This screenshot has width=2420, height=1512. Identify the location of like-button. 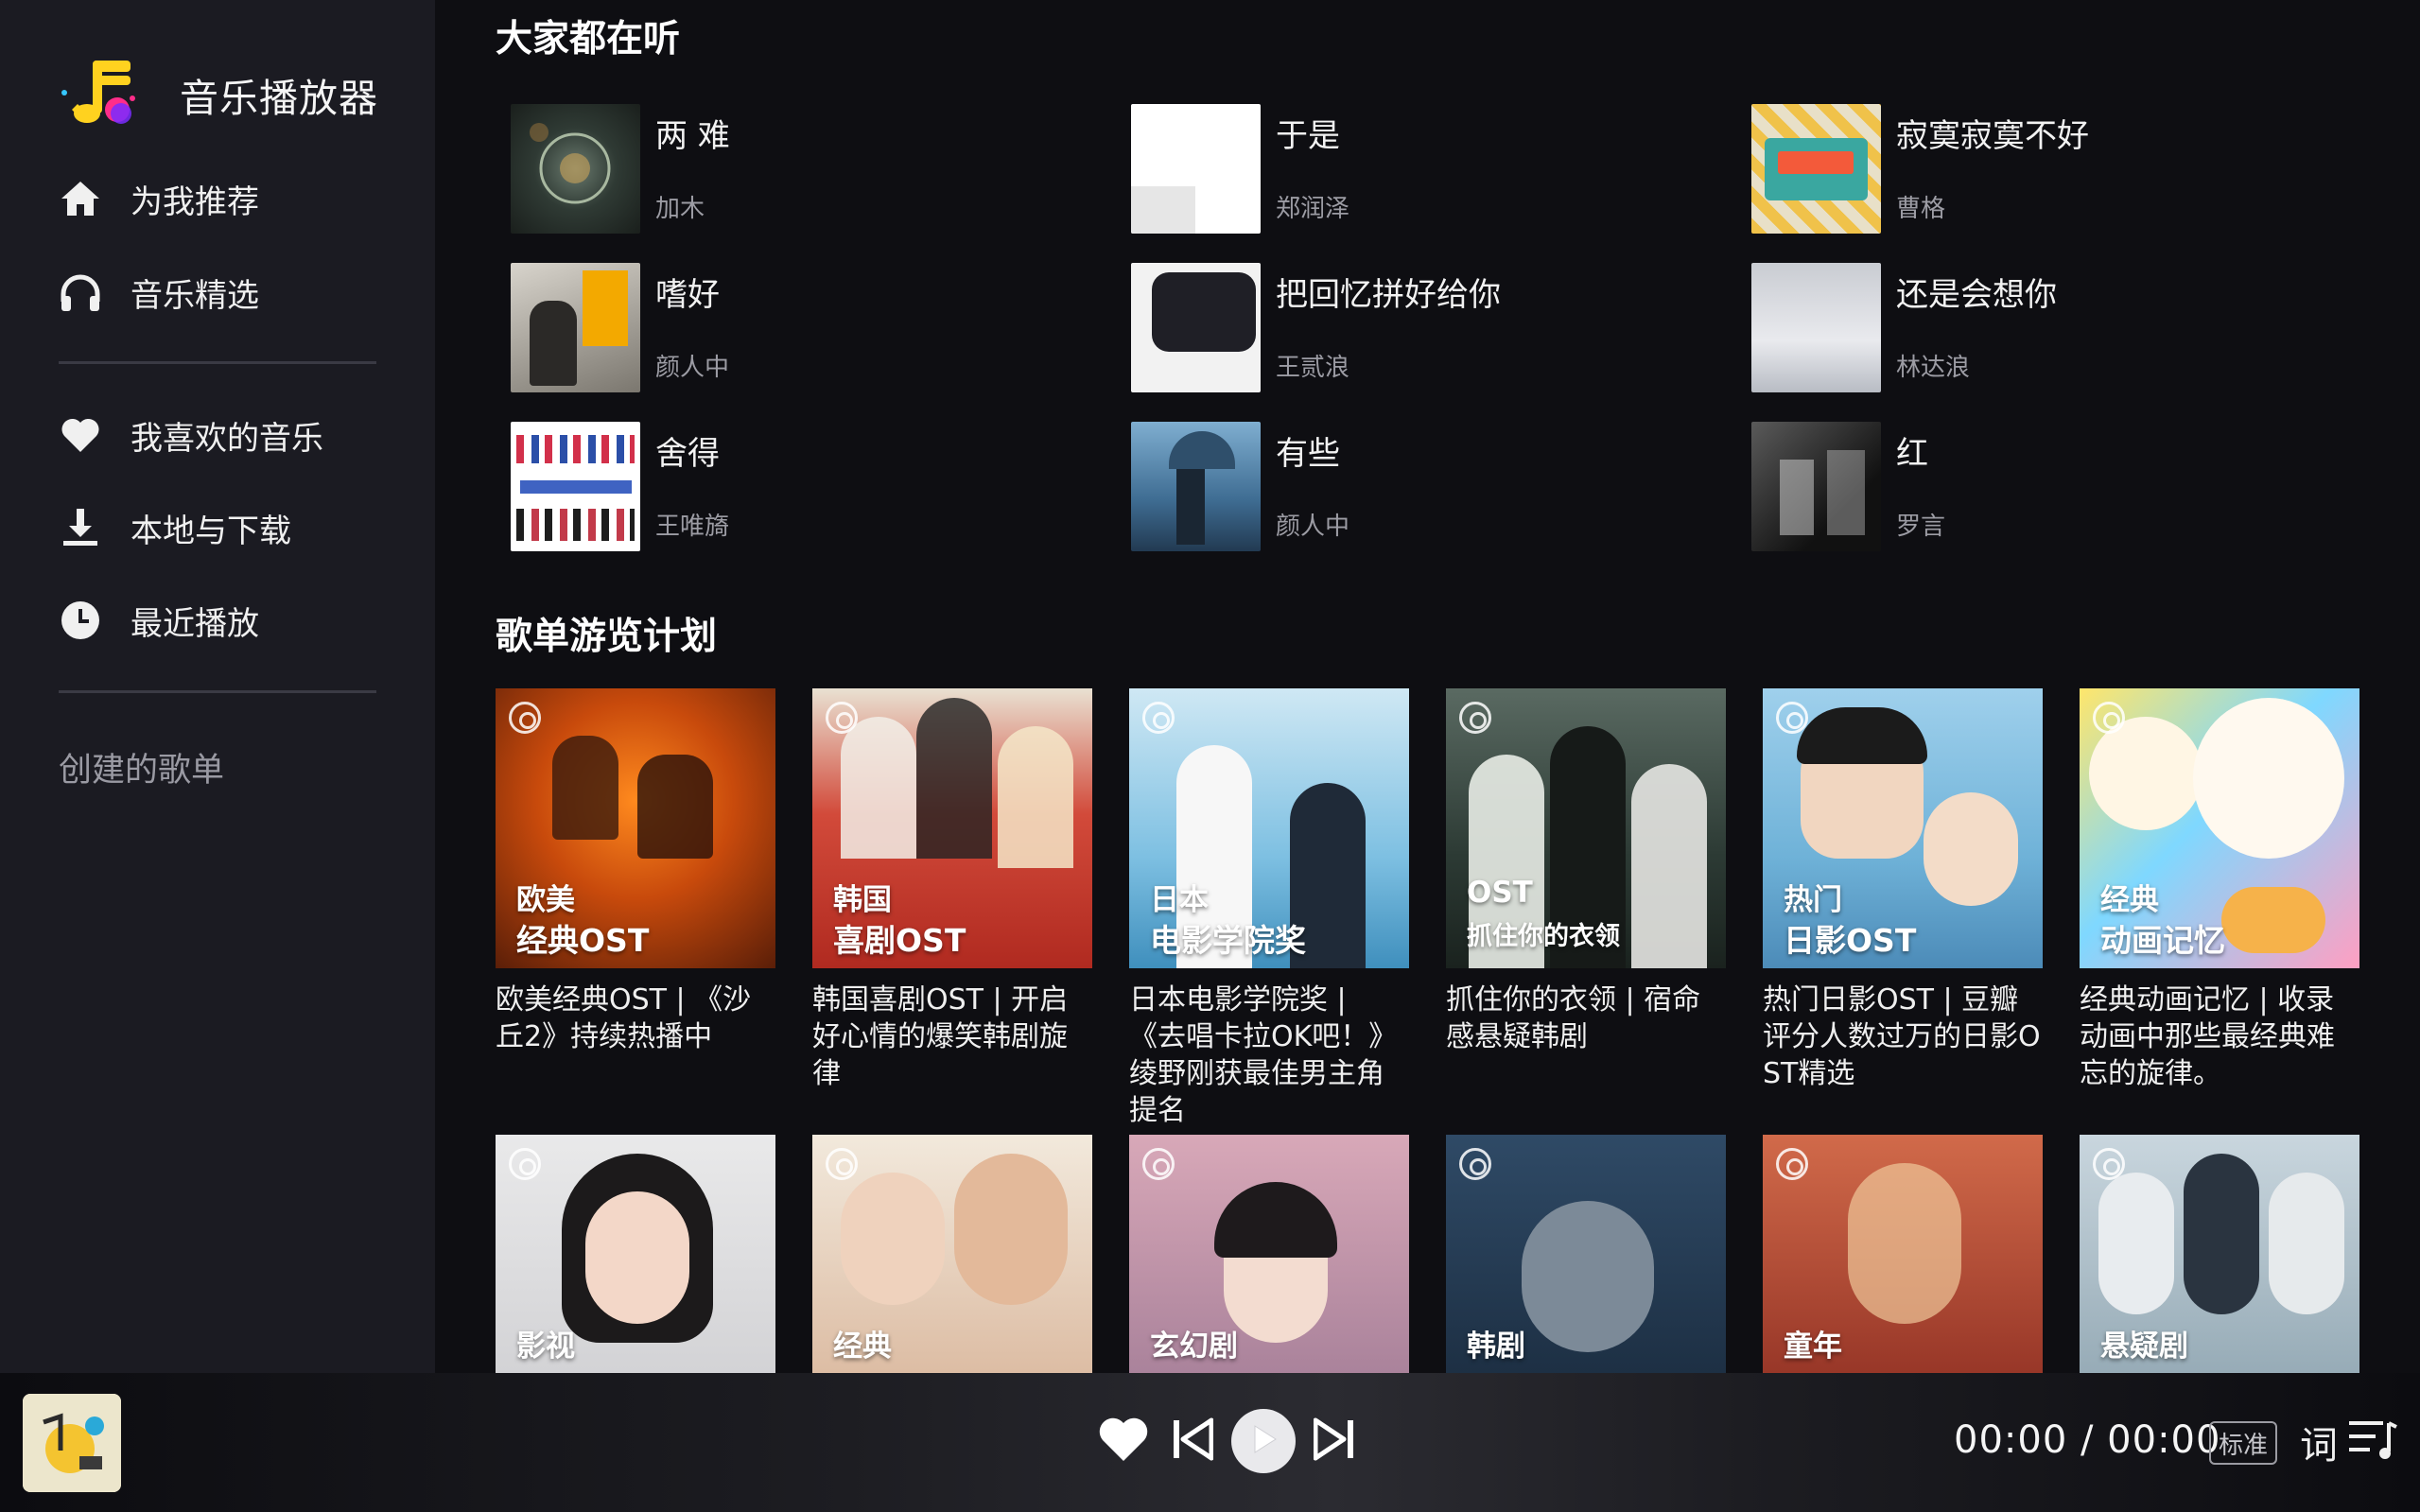
(1124, 1441).